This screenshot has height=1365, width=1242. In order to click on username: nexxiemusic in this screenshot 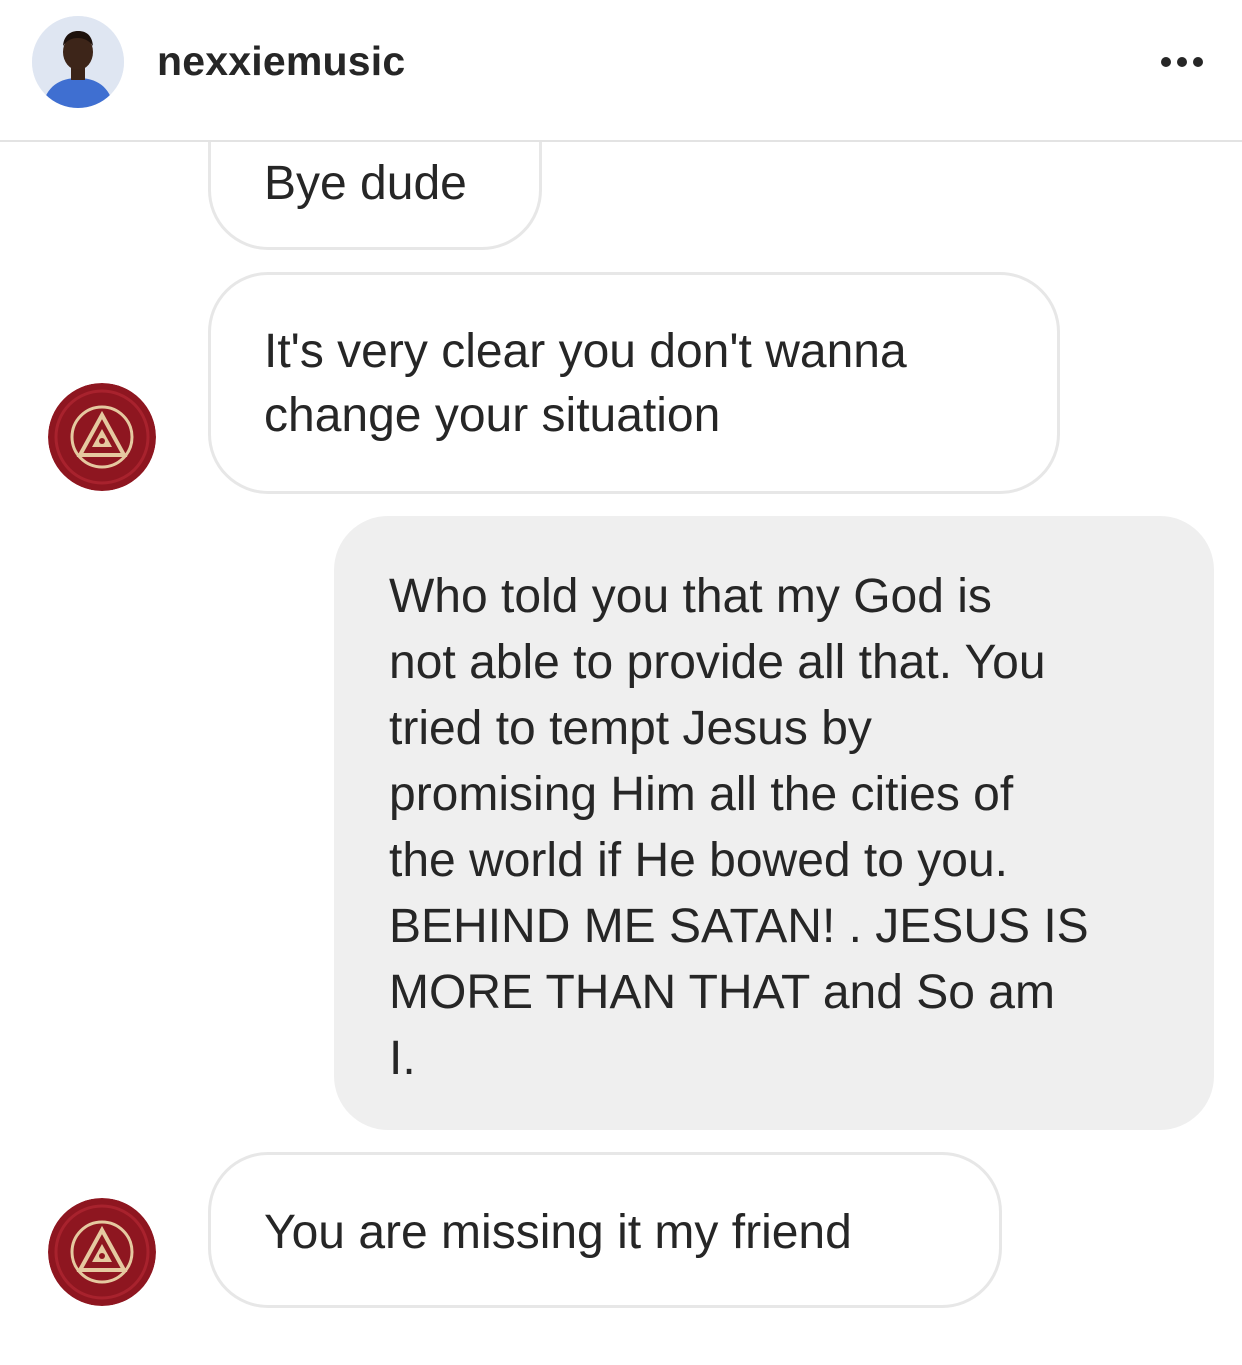, I will do `click(281, 61)`.